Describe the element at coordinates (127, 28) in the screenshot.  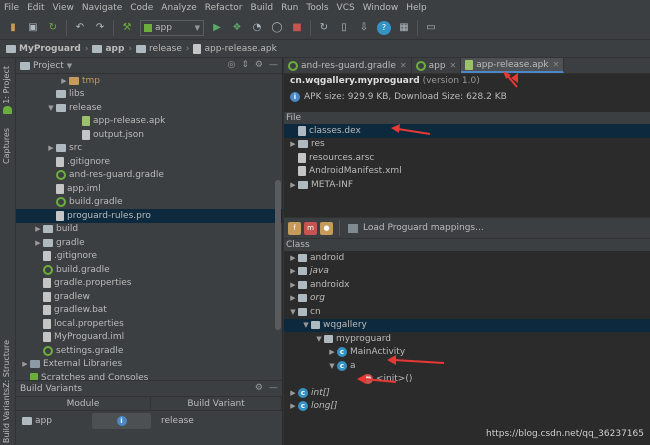
I see `make-project-icon: ⚒` at that location.